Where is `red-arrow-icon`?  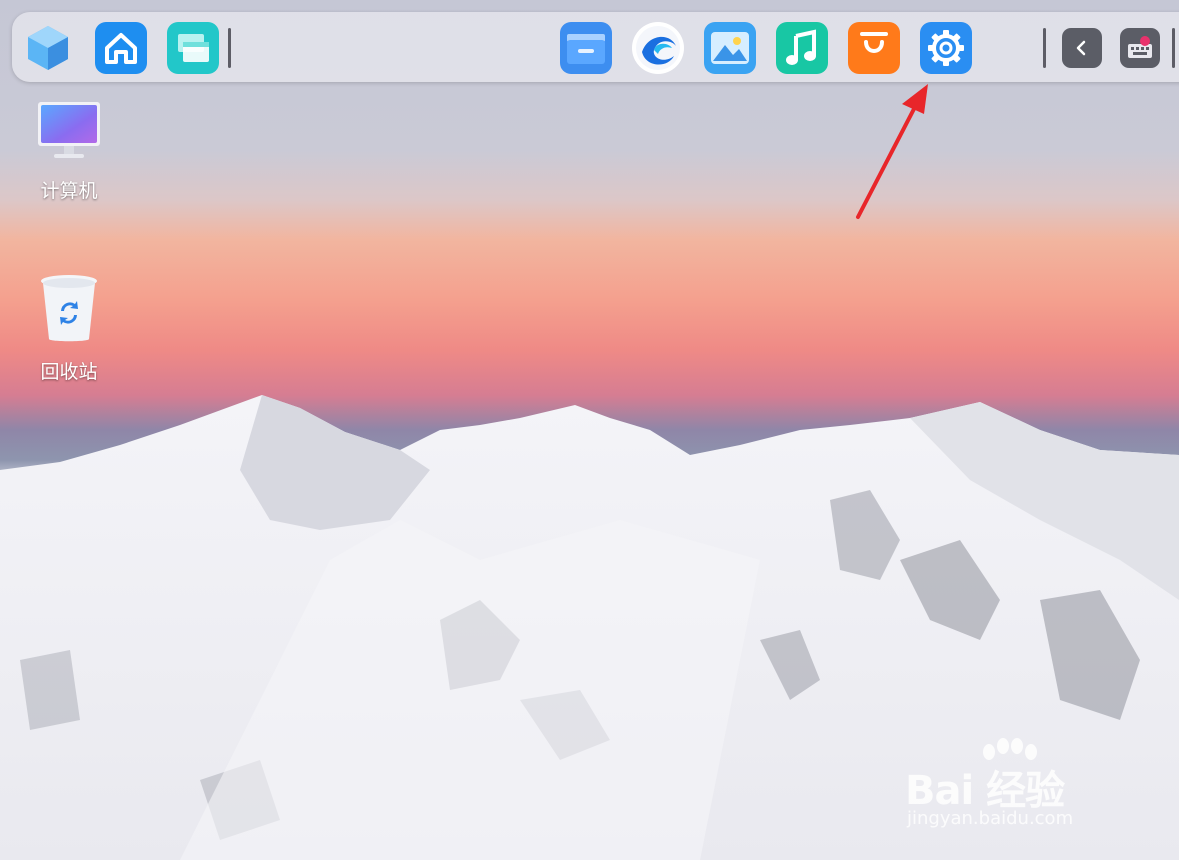 red-arrow-icon is located at coordinates (892, 151).